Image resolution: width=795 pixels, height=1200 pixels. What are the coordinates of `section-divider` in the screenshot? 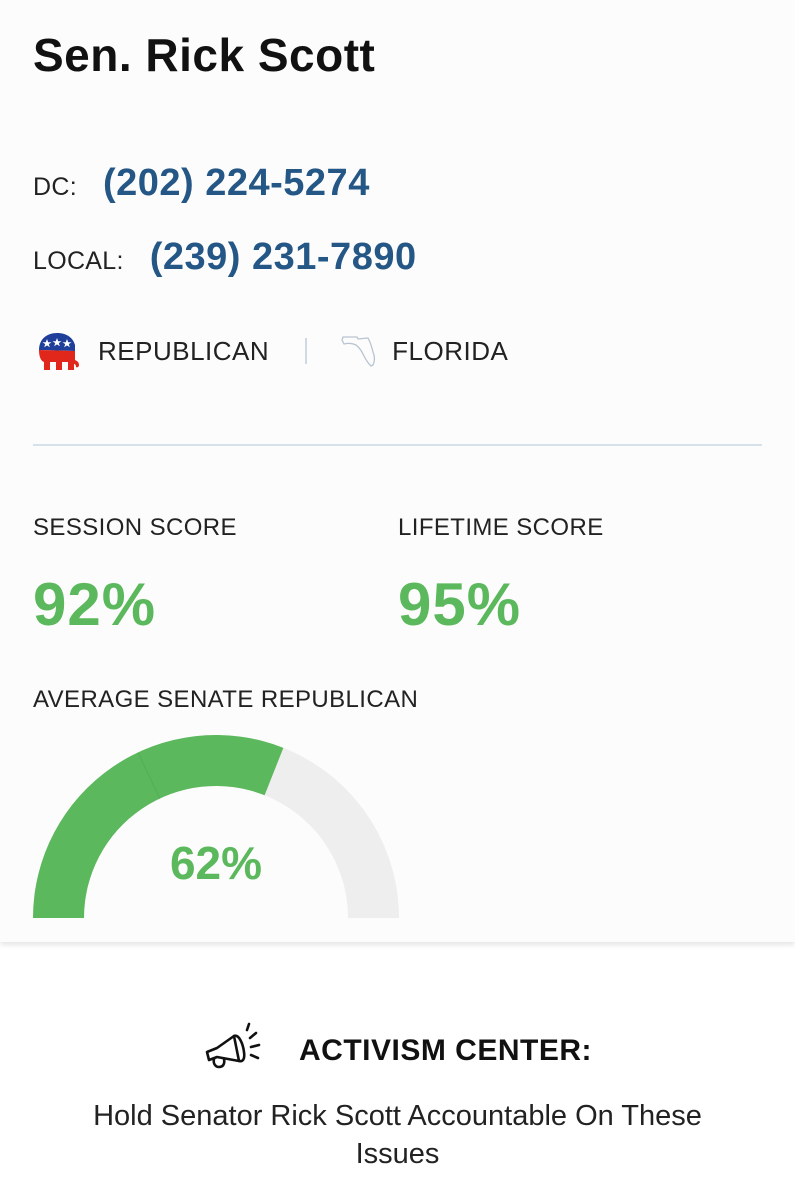 It's located at (397, 445).